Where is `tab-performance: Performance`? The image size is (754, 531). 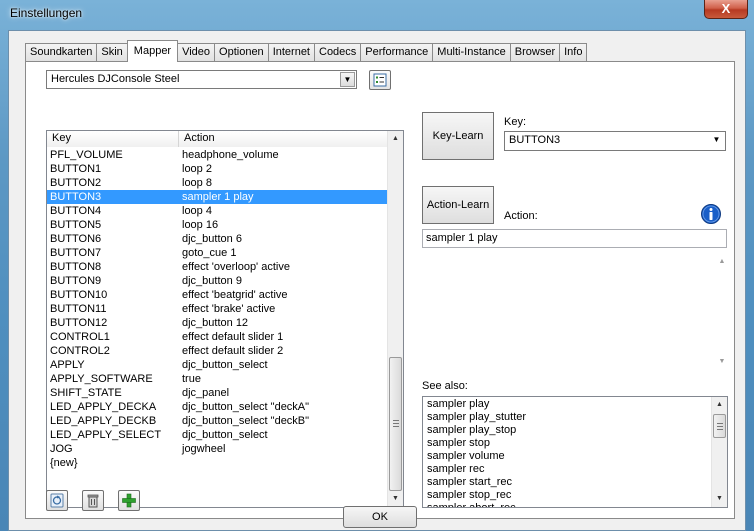 tab-performance: Performance is located at coordinates (396, 52).